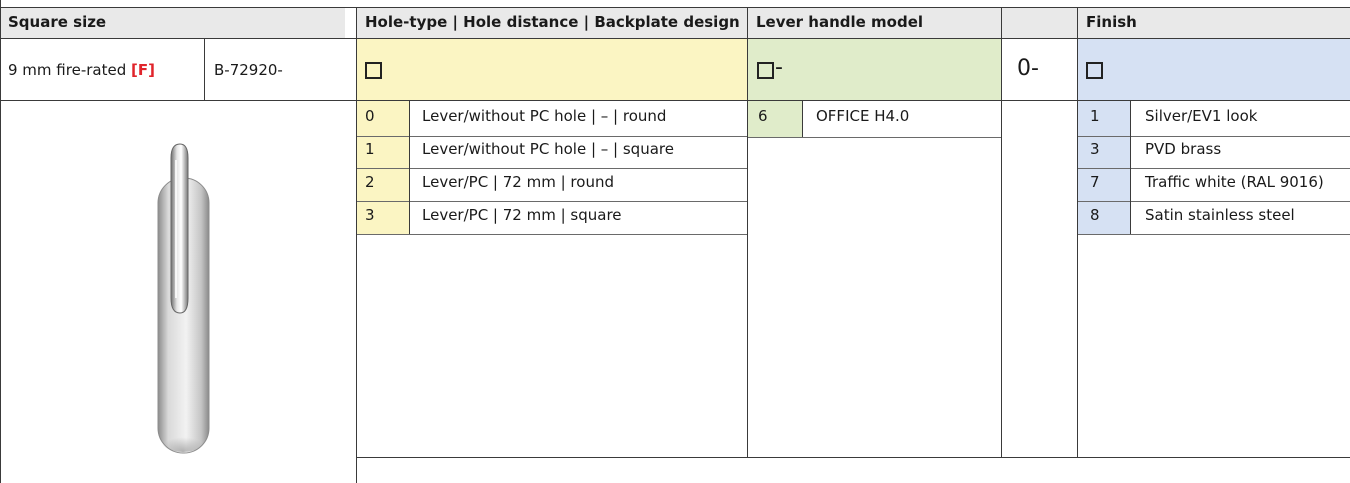 The height and width of the screenshot is (483, 1350). What do you see at coordinates (862, 116) in the screenshot?
I see `lever-option-label: OFFICE H4.0` at bounding box center [862, 116].